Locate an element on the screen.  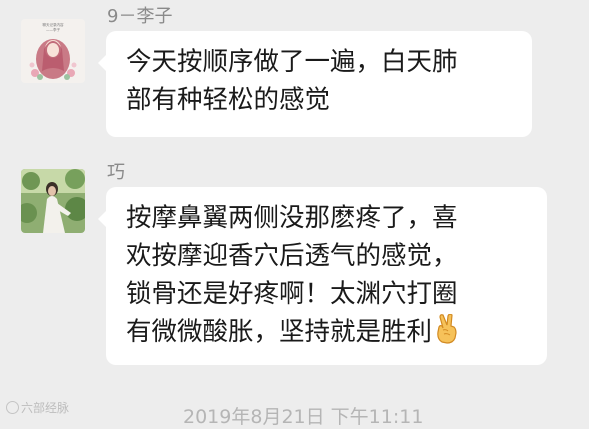
watermark-logo-icon is located at coordinates (12, 407).